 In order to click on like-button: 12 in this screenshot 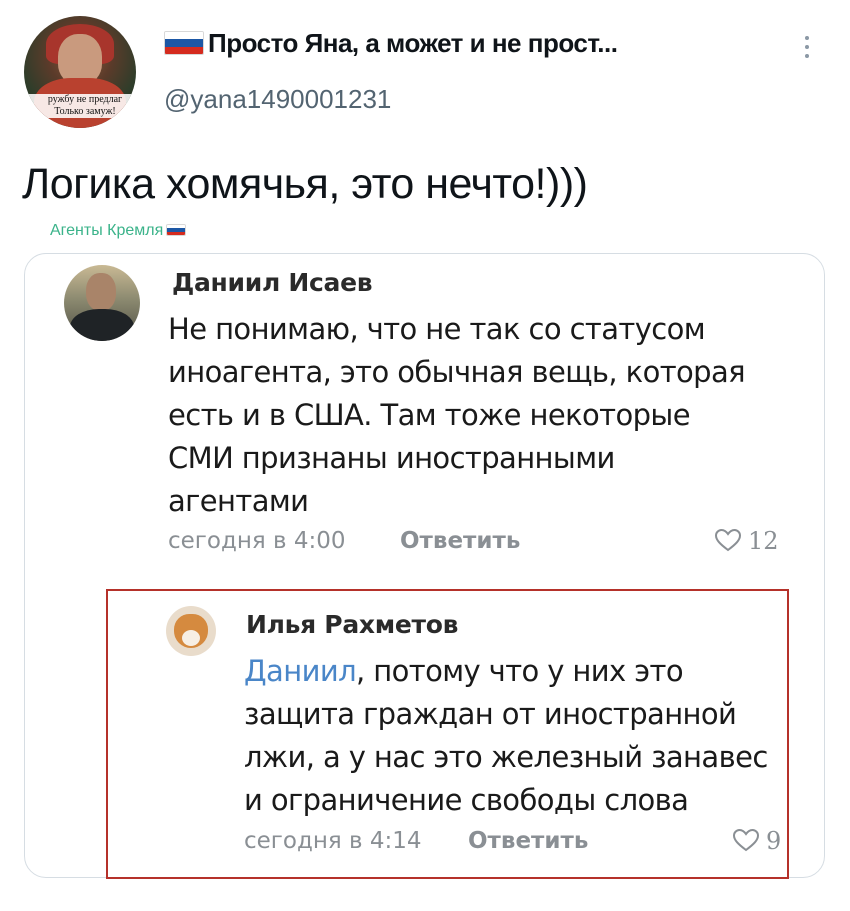, I will do `click(746, 541)`.